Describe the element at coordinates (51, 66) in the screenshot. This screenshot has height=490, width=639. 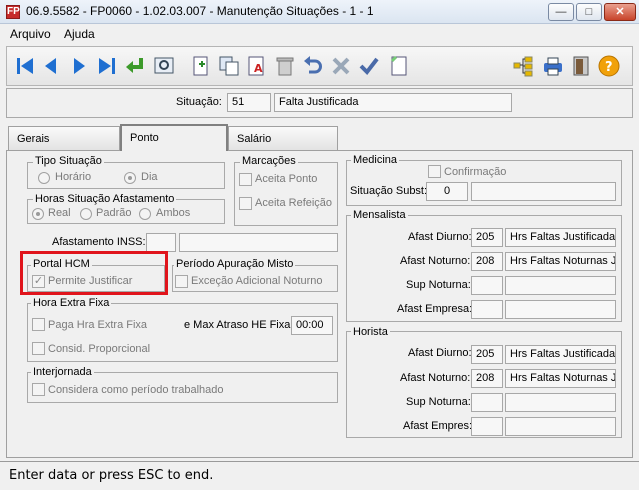
I see `prev-record-icon` at that location.